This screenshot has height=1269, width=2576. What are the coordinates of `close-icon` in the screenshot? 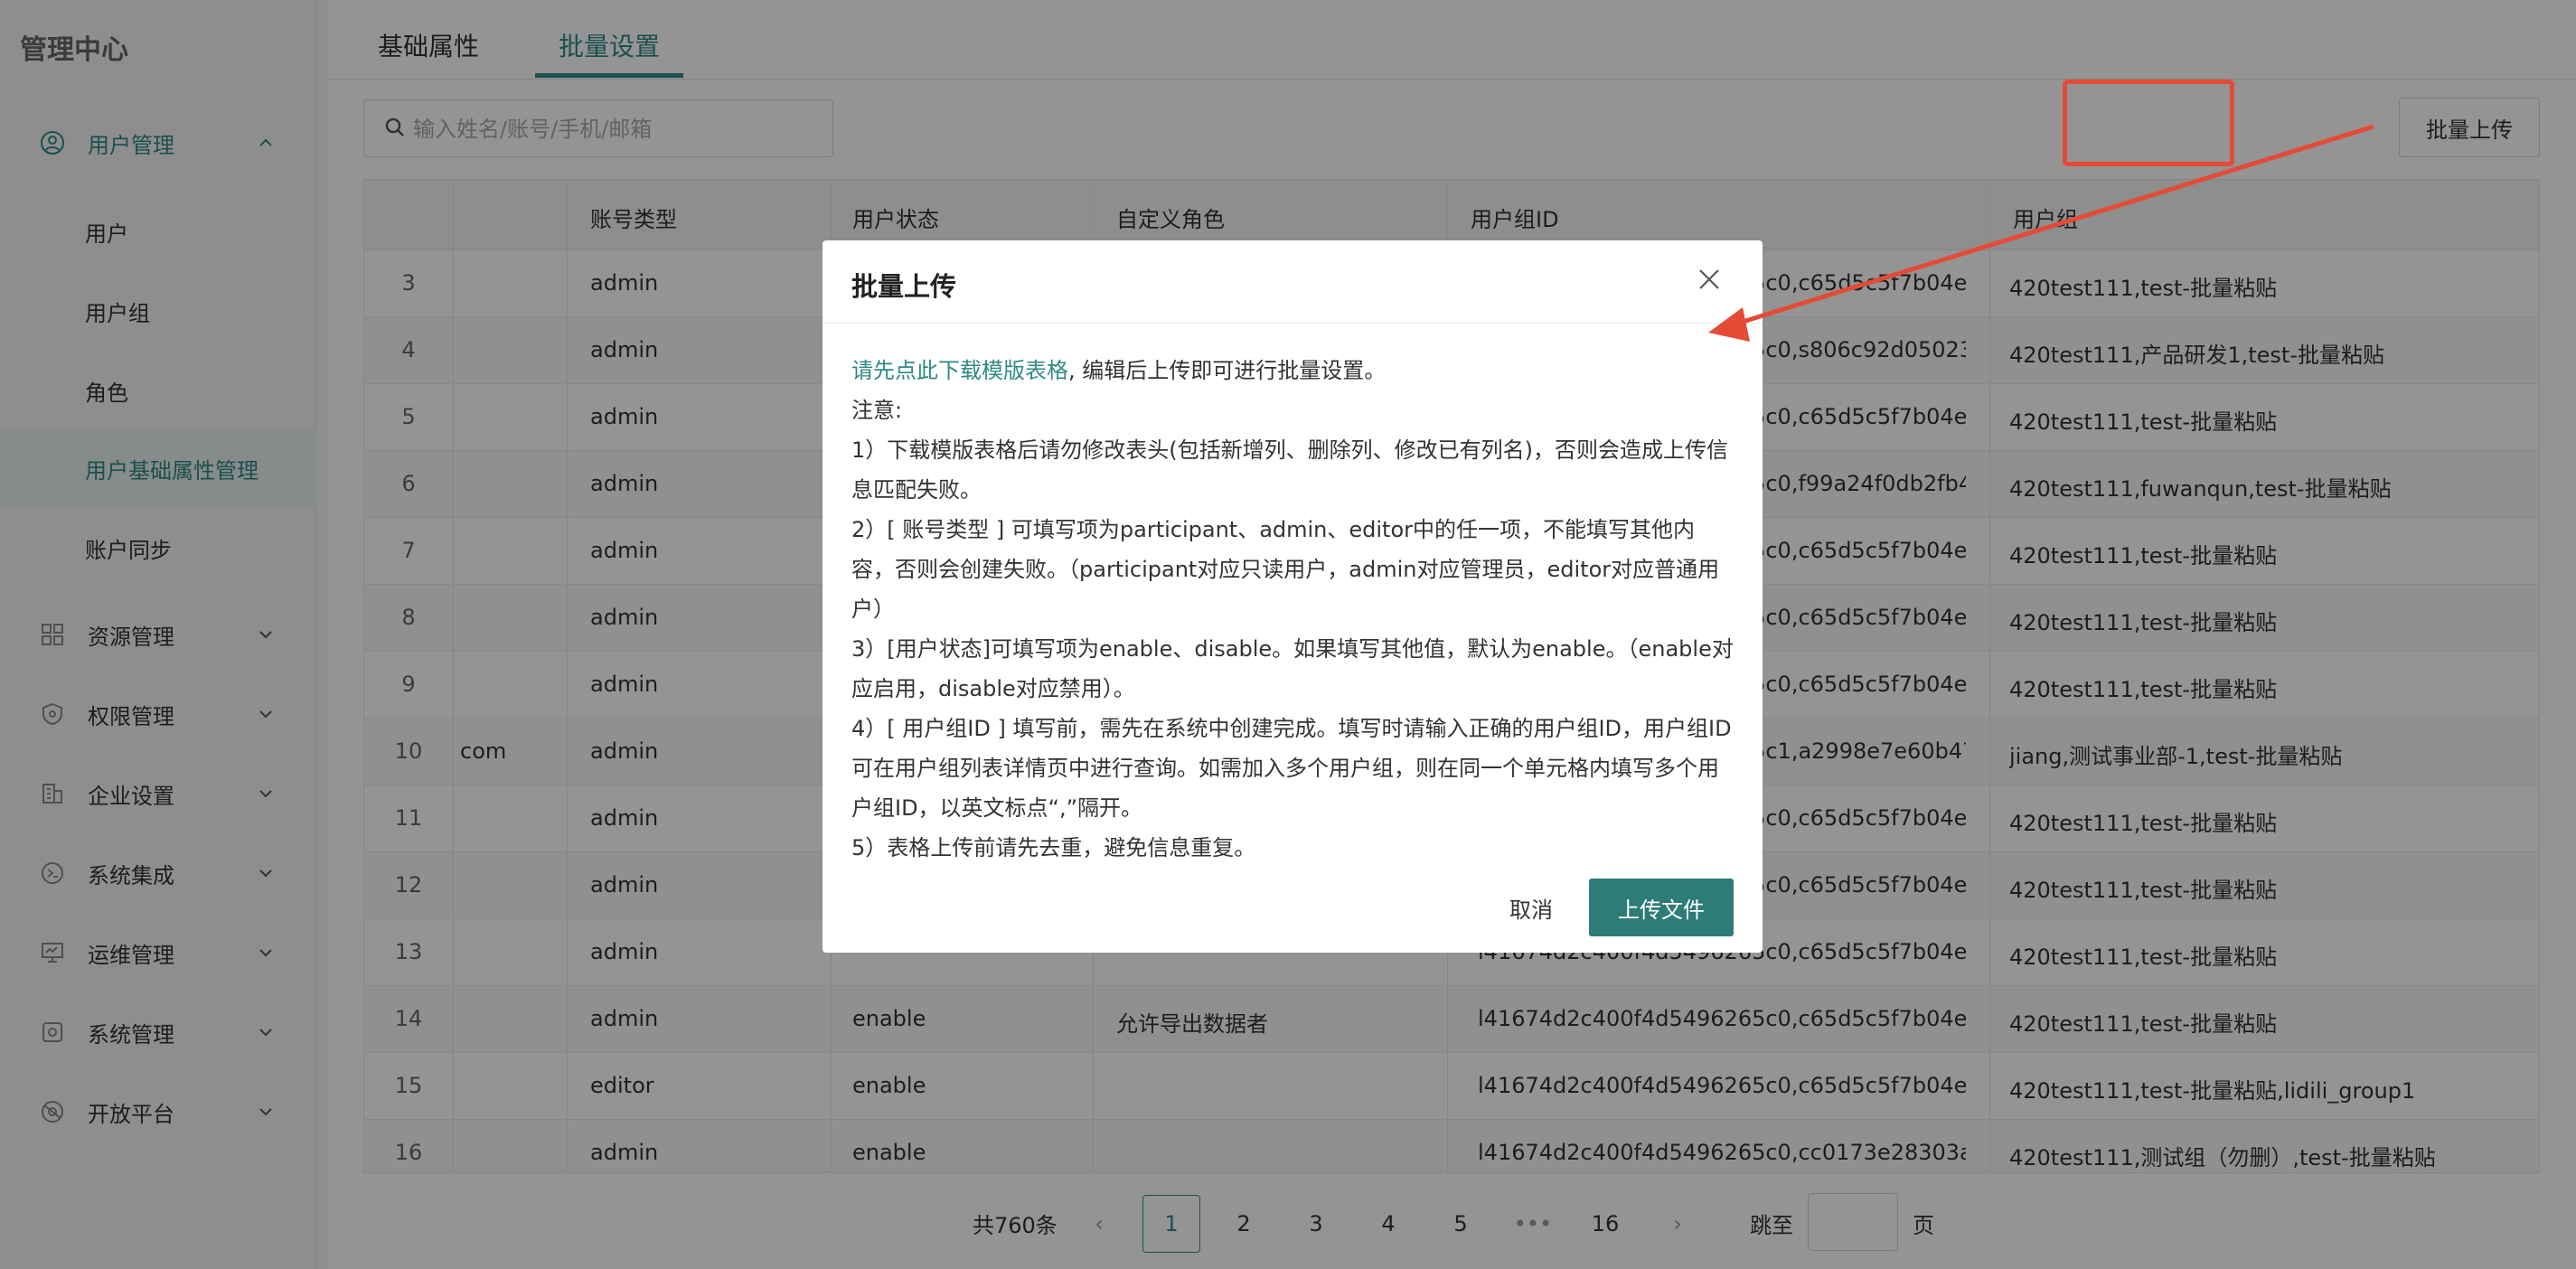 It's located at (1711, 280).